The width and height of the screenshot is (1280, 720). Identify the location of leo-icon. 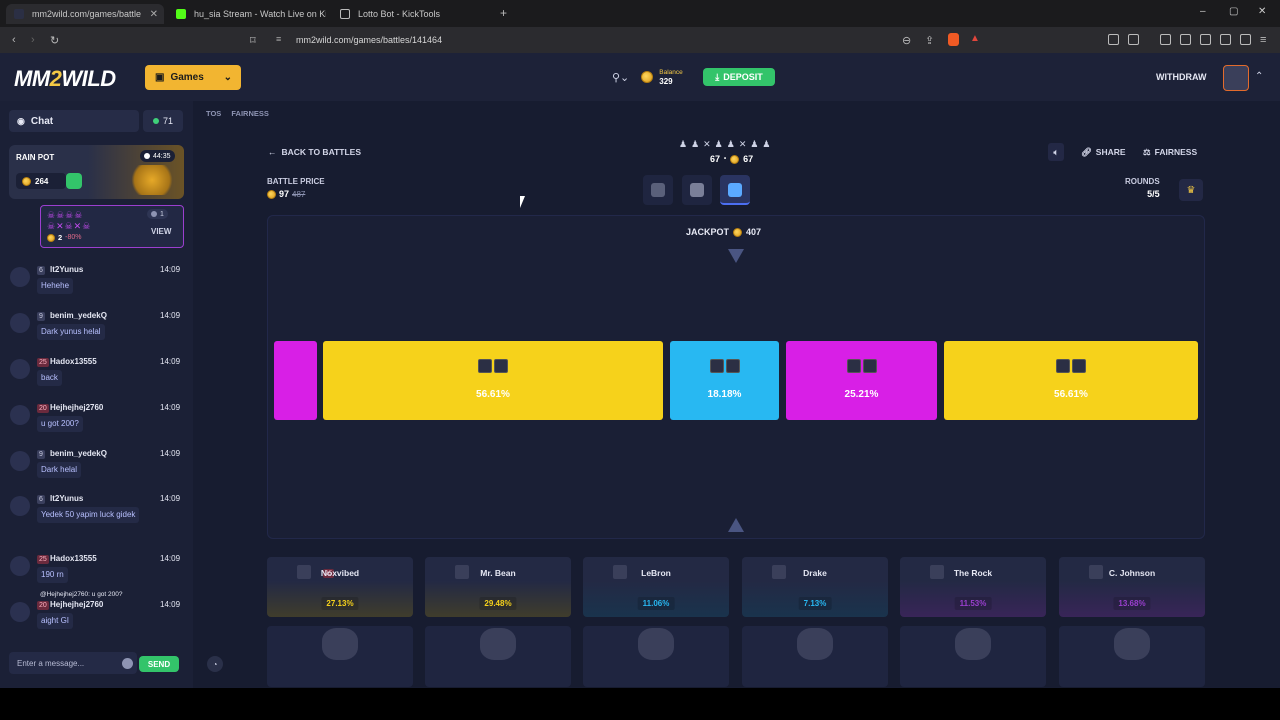
(1225, 39).